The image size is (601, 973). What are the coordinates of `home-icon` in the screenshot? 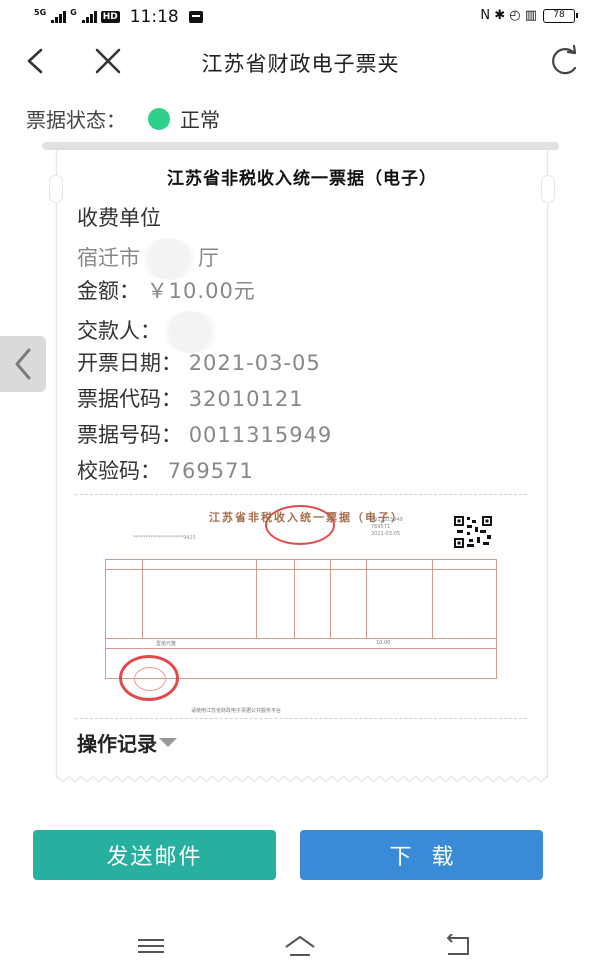 It's located at (300, 946).